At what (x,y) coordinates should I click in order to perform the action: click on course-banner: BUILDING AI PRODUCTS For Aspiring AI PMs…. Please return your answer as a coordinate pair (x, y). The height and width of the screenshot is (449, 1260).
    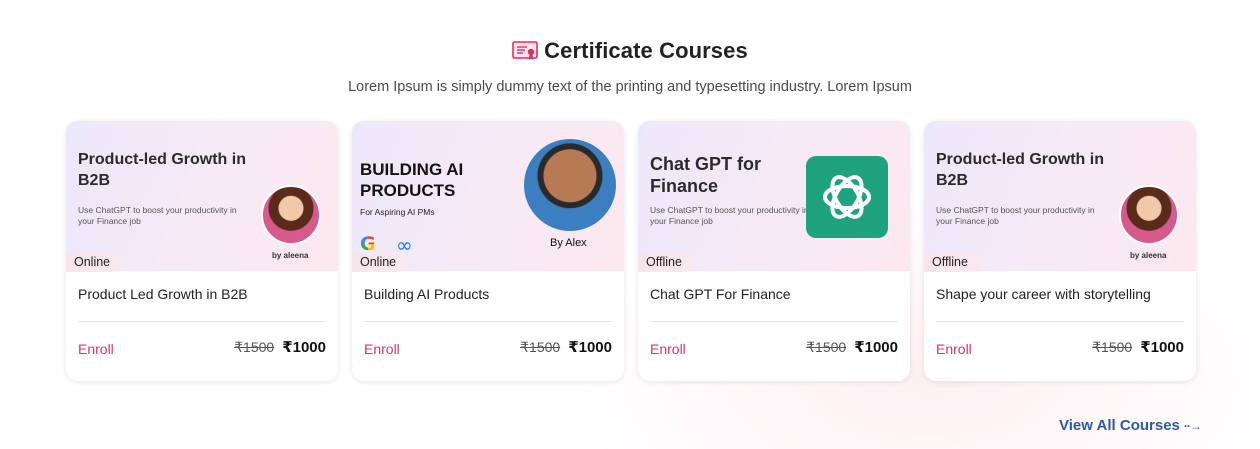
    Looking at the image, I should click on (488, 196).